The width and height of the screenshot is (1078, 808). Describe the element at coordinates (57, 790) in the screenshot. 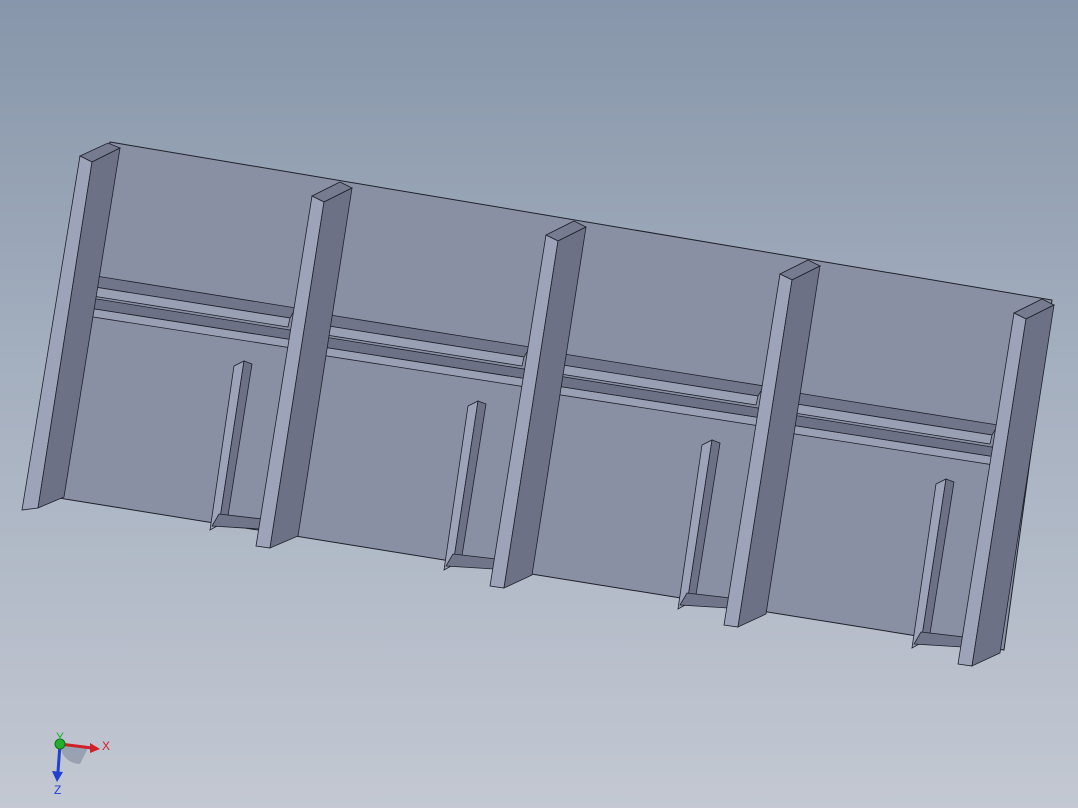

I see `z-axis-label: Z` at that location.